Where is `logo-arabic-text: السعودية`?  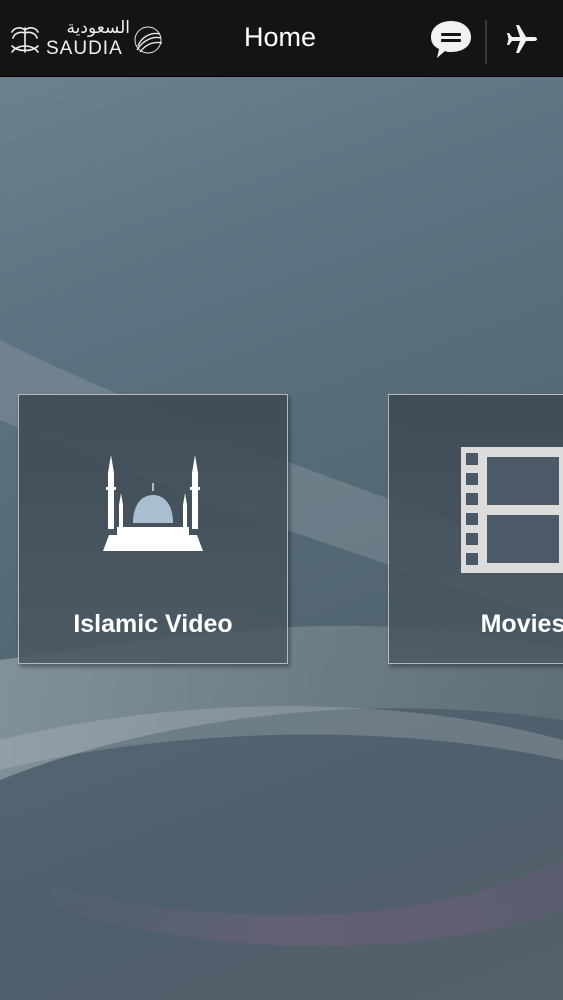
logo-arabic-text: السعودية is located at coordinates (98, 28).